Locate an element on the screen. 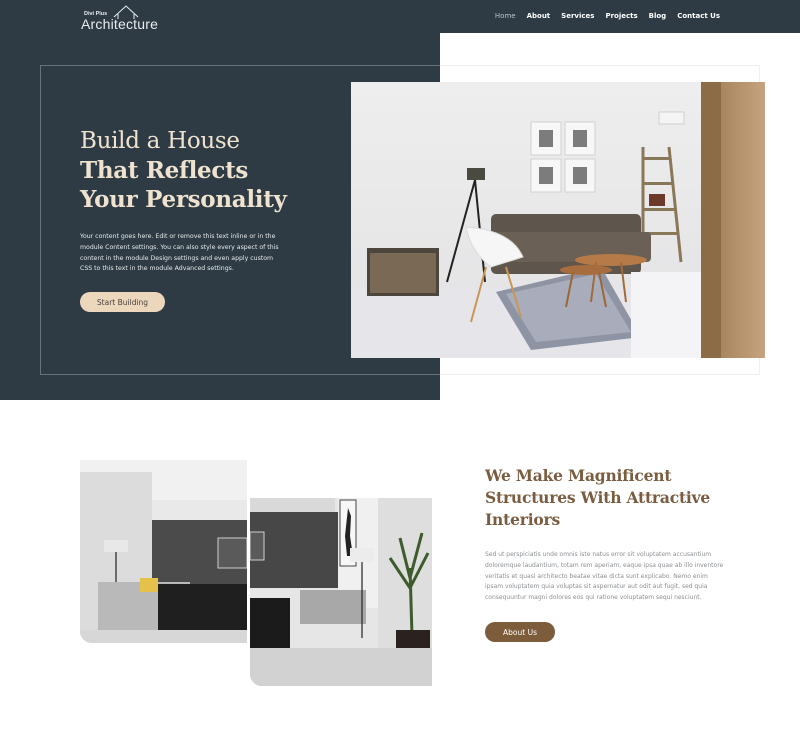 The width and height of the screenshot is (800, 746). interior-right-illustration is located at coordinates (341, 592).